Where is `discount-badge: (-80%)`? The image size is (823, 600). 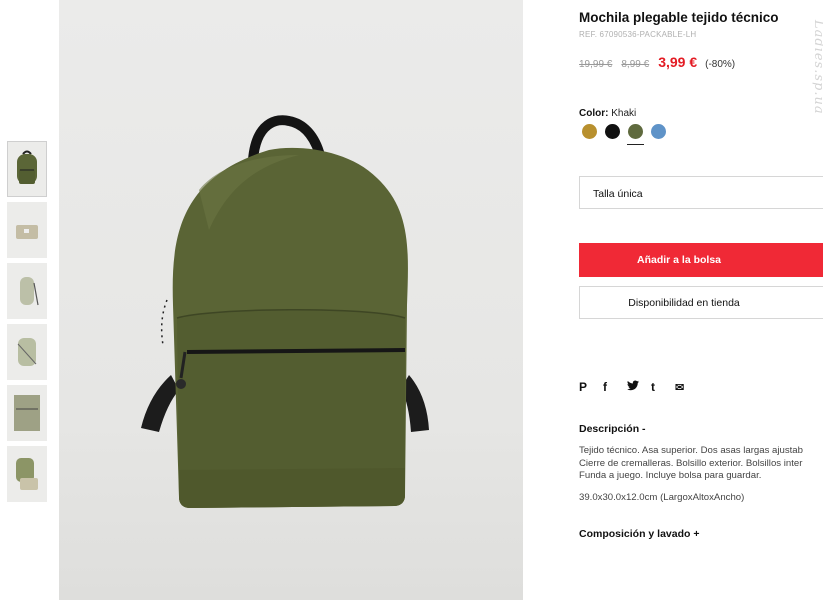 discount-badge: (-80%) is located at coordinates (720, 64).